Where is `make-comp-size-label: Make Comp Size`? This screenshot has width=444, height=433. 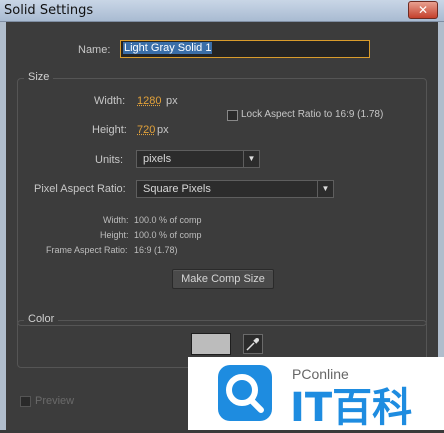
make-comp-size-label: Make Comp Size is located at coordinates (223, 279).